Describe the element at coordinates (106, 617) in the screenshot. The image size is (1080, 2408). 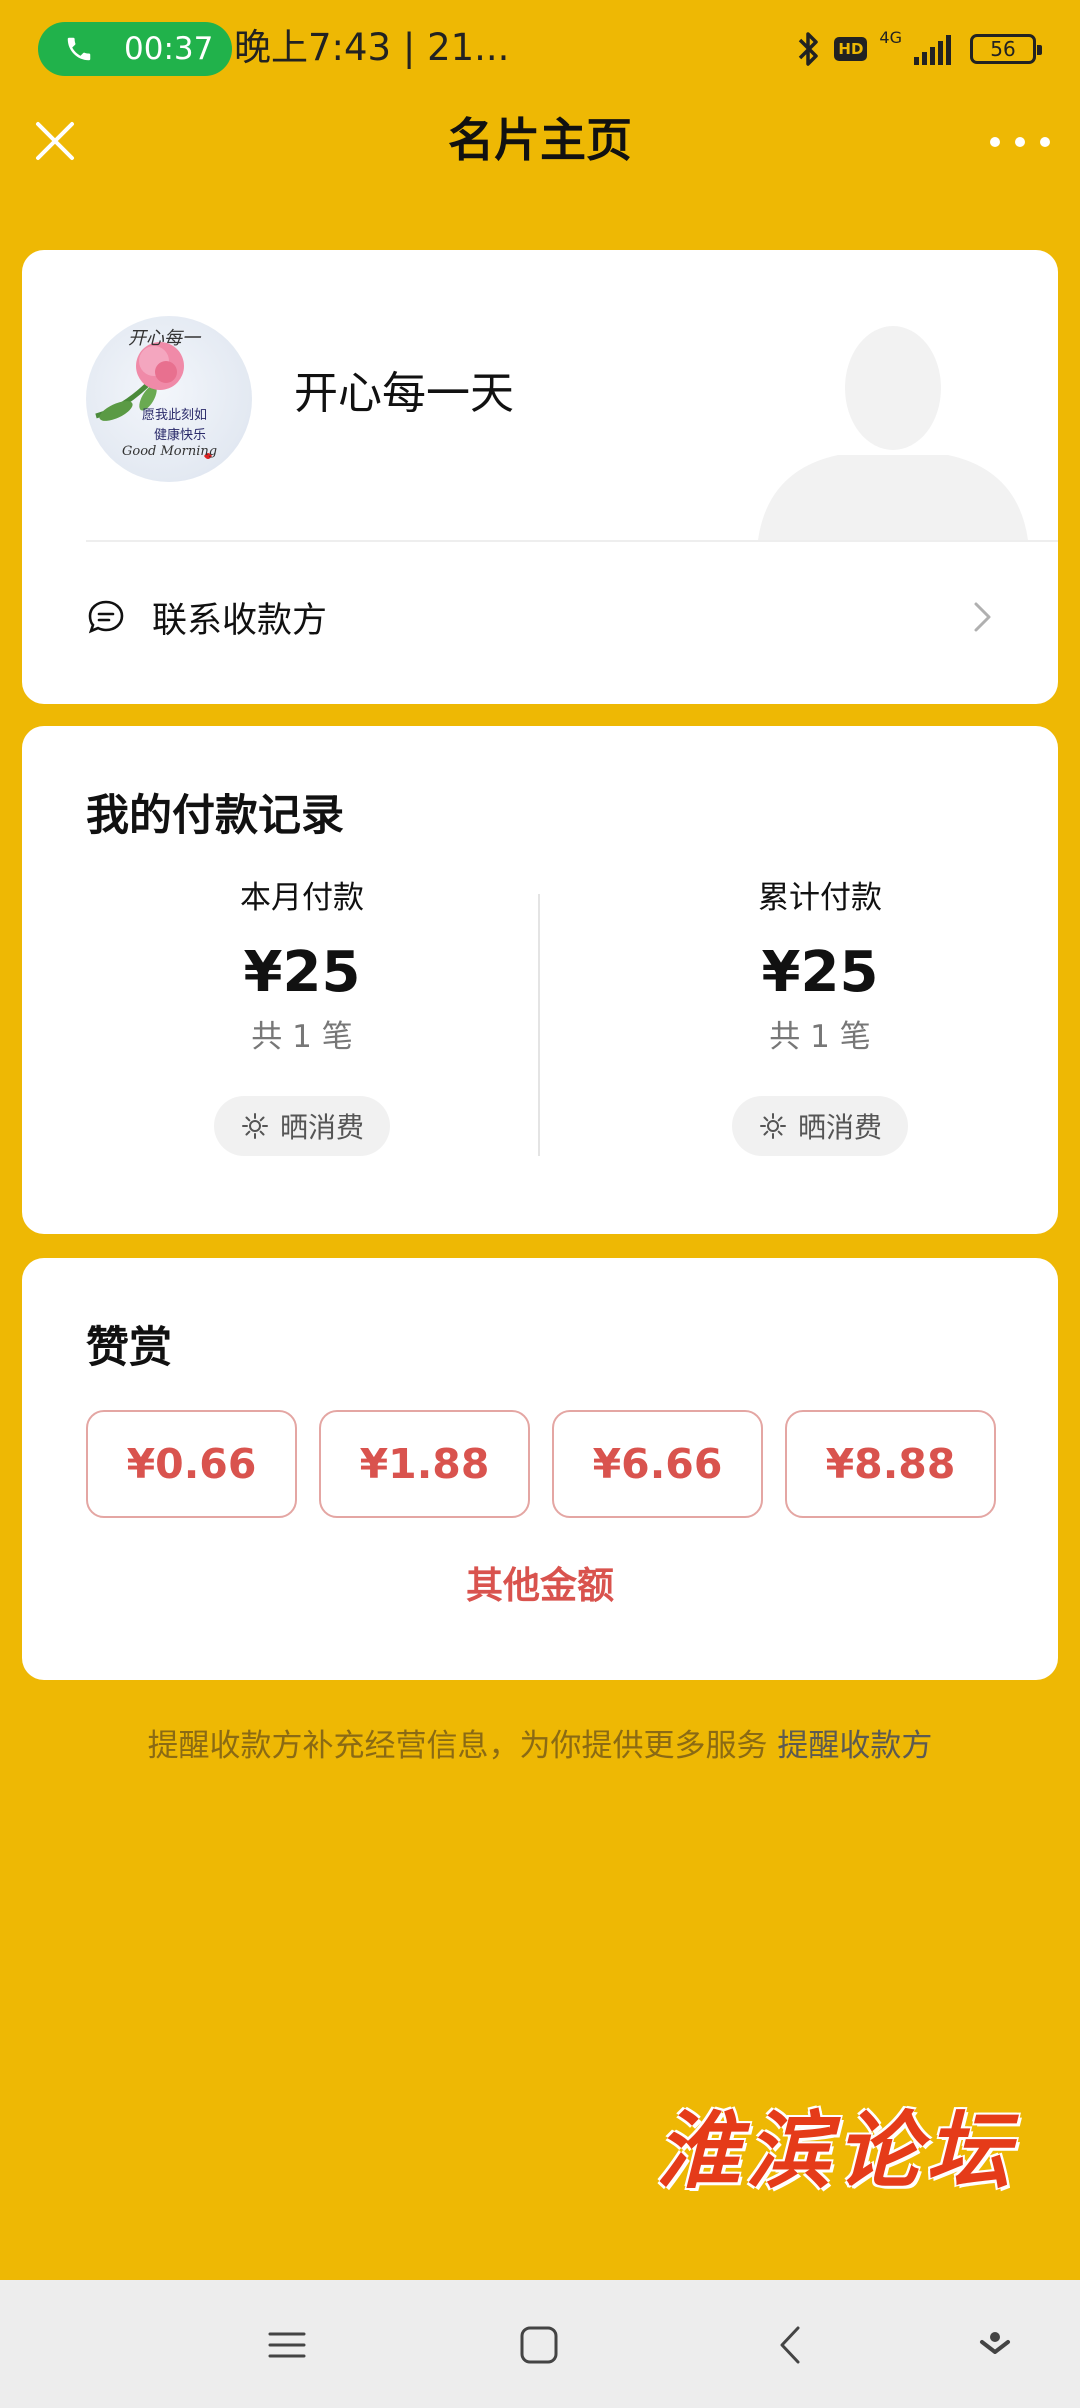
I see `chat-bubble-icon` at that location.